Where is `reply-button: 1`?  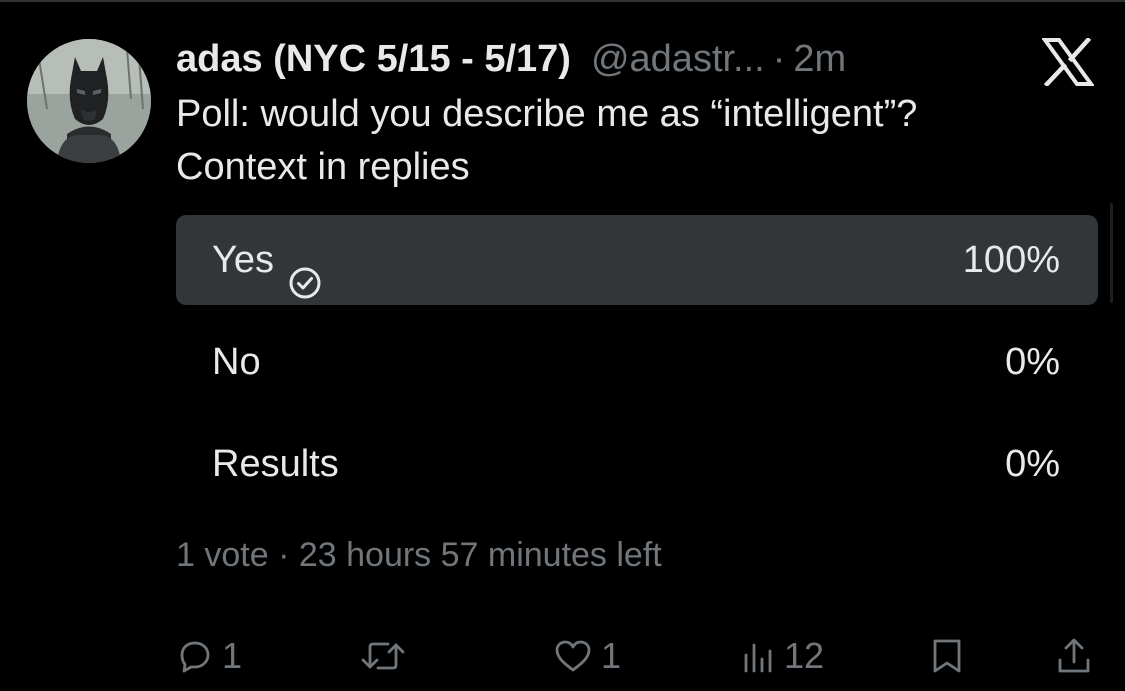 reply-button: 1 is located at coordinates (209, 656).